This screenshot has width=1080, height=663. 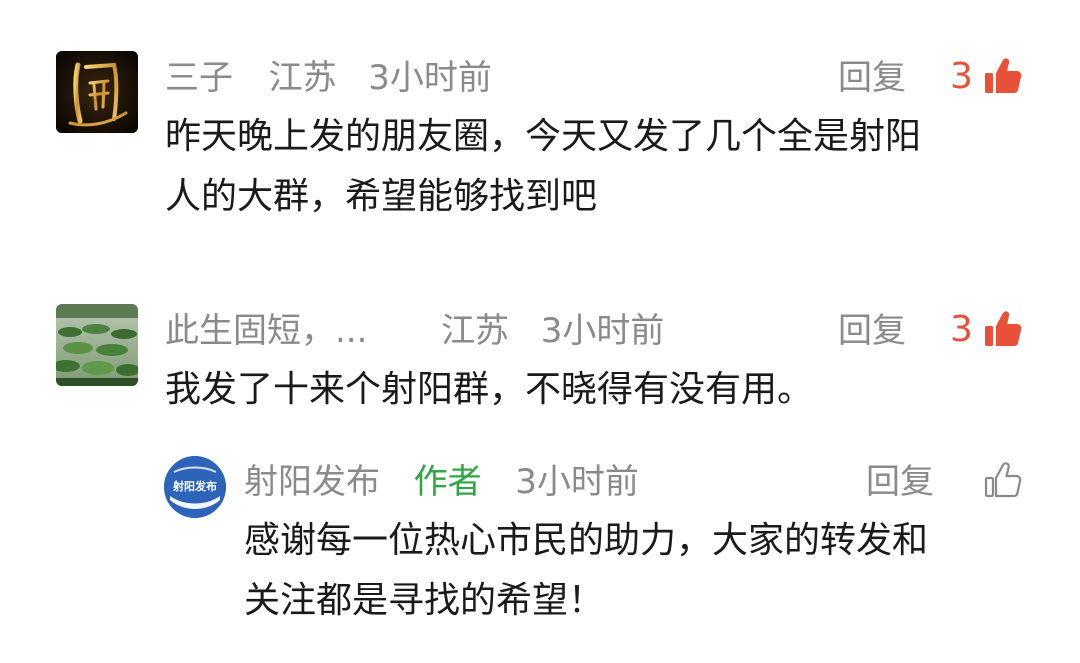 What do you see at coordinates (414, 331) in the screenshot?
I see `comment-meta: 此生固短，... 江苏 3小时前` at bounding box center [414, 331].